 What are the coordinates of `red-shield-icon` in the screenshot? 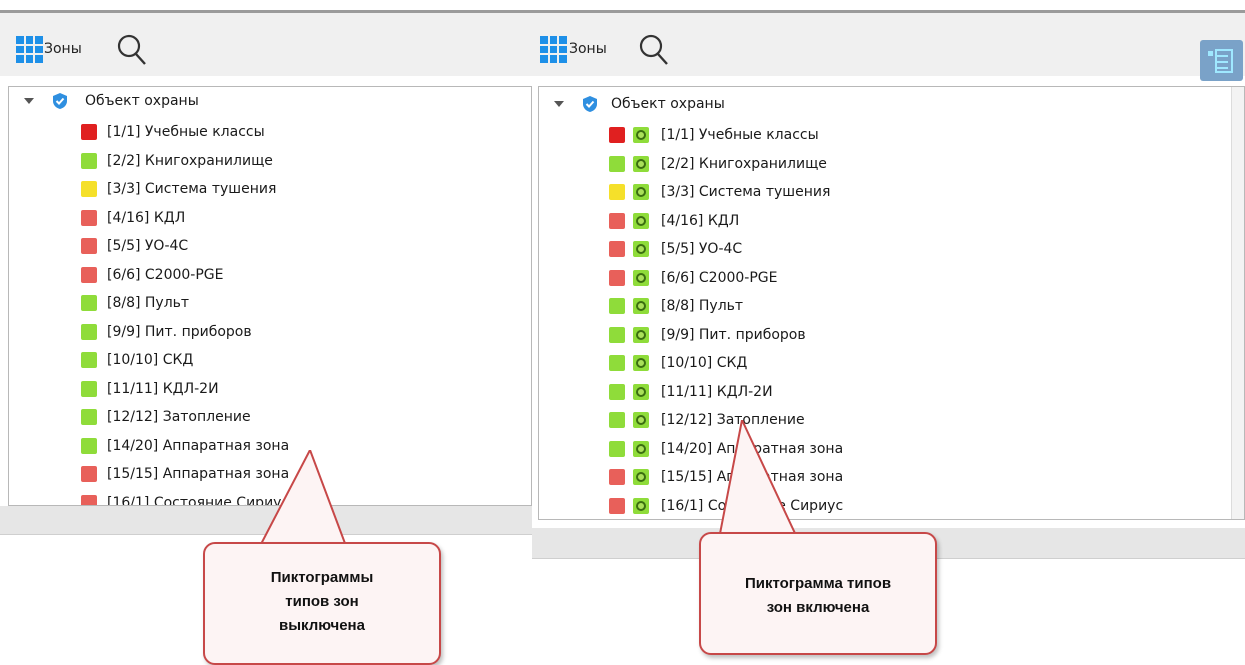 It's located at (89, 132).